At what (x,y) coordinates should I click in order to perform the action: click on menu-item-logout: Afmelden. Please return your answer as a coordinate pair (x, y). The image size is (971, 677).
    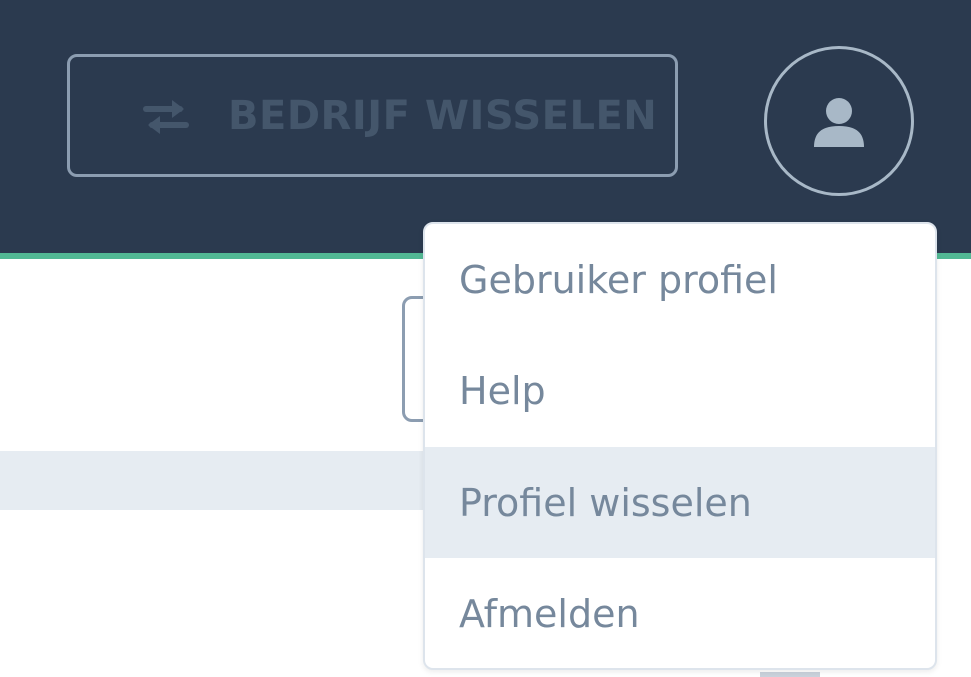
    Looking at the image, I should click on (680, 613).